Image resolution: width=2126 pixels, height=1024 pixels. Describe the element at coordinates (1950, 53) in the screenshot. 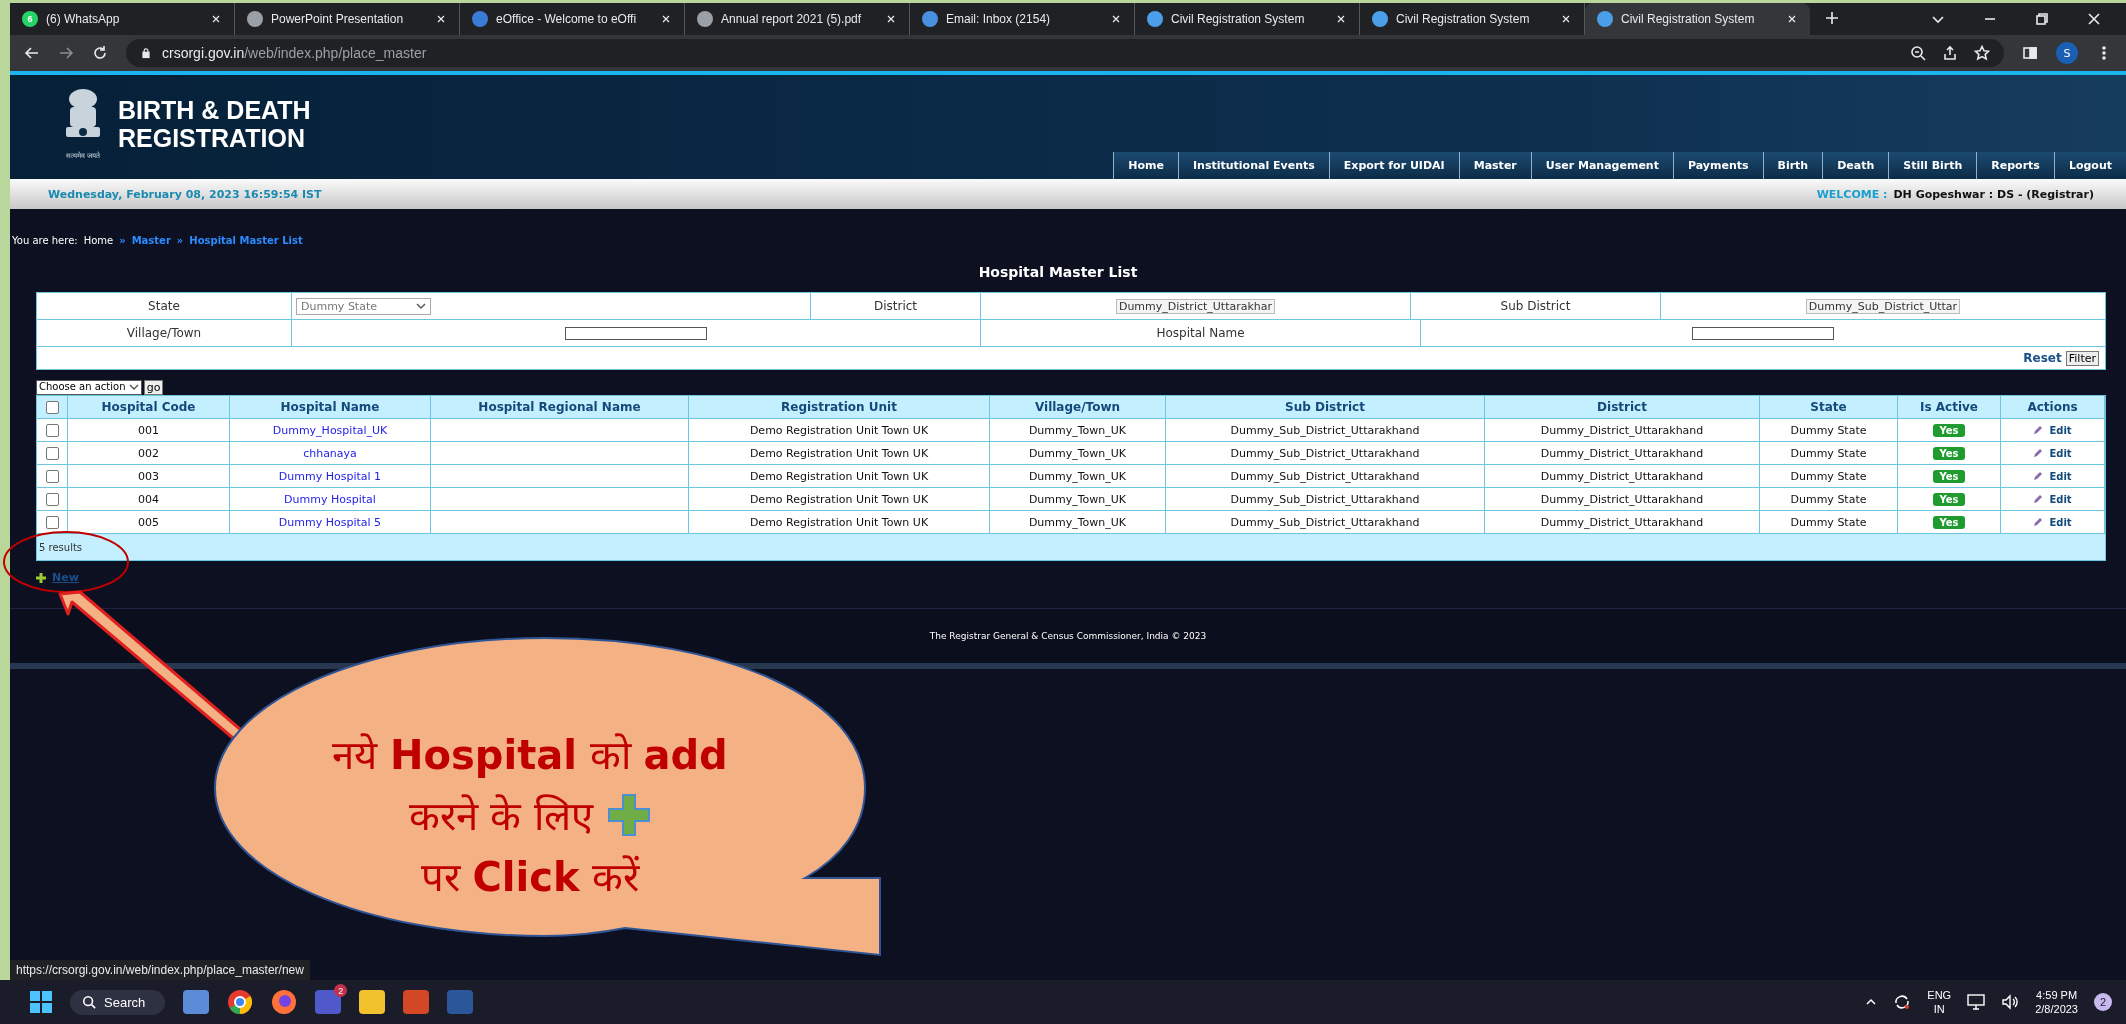

I see `share-icon` at that location.